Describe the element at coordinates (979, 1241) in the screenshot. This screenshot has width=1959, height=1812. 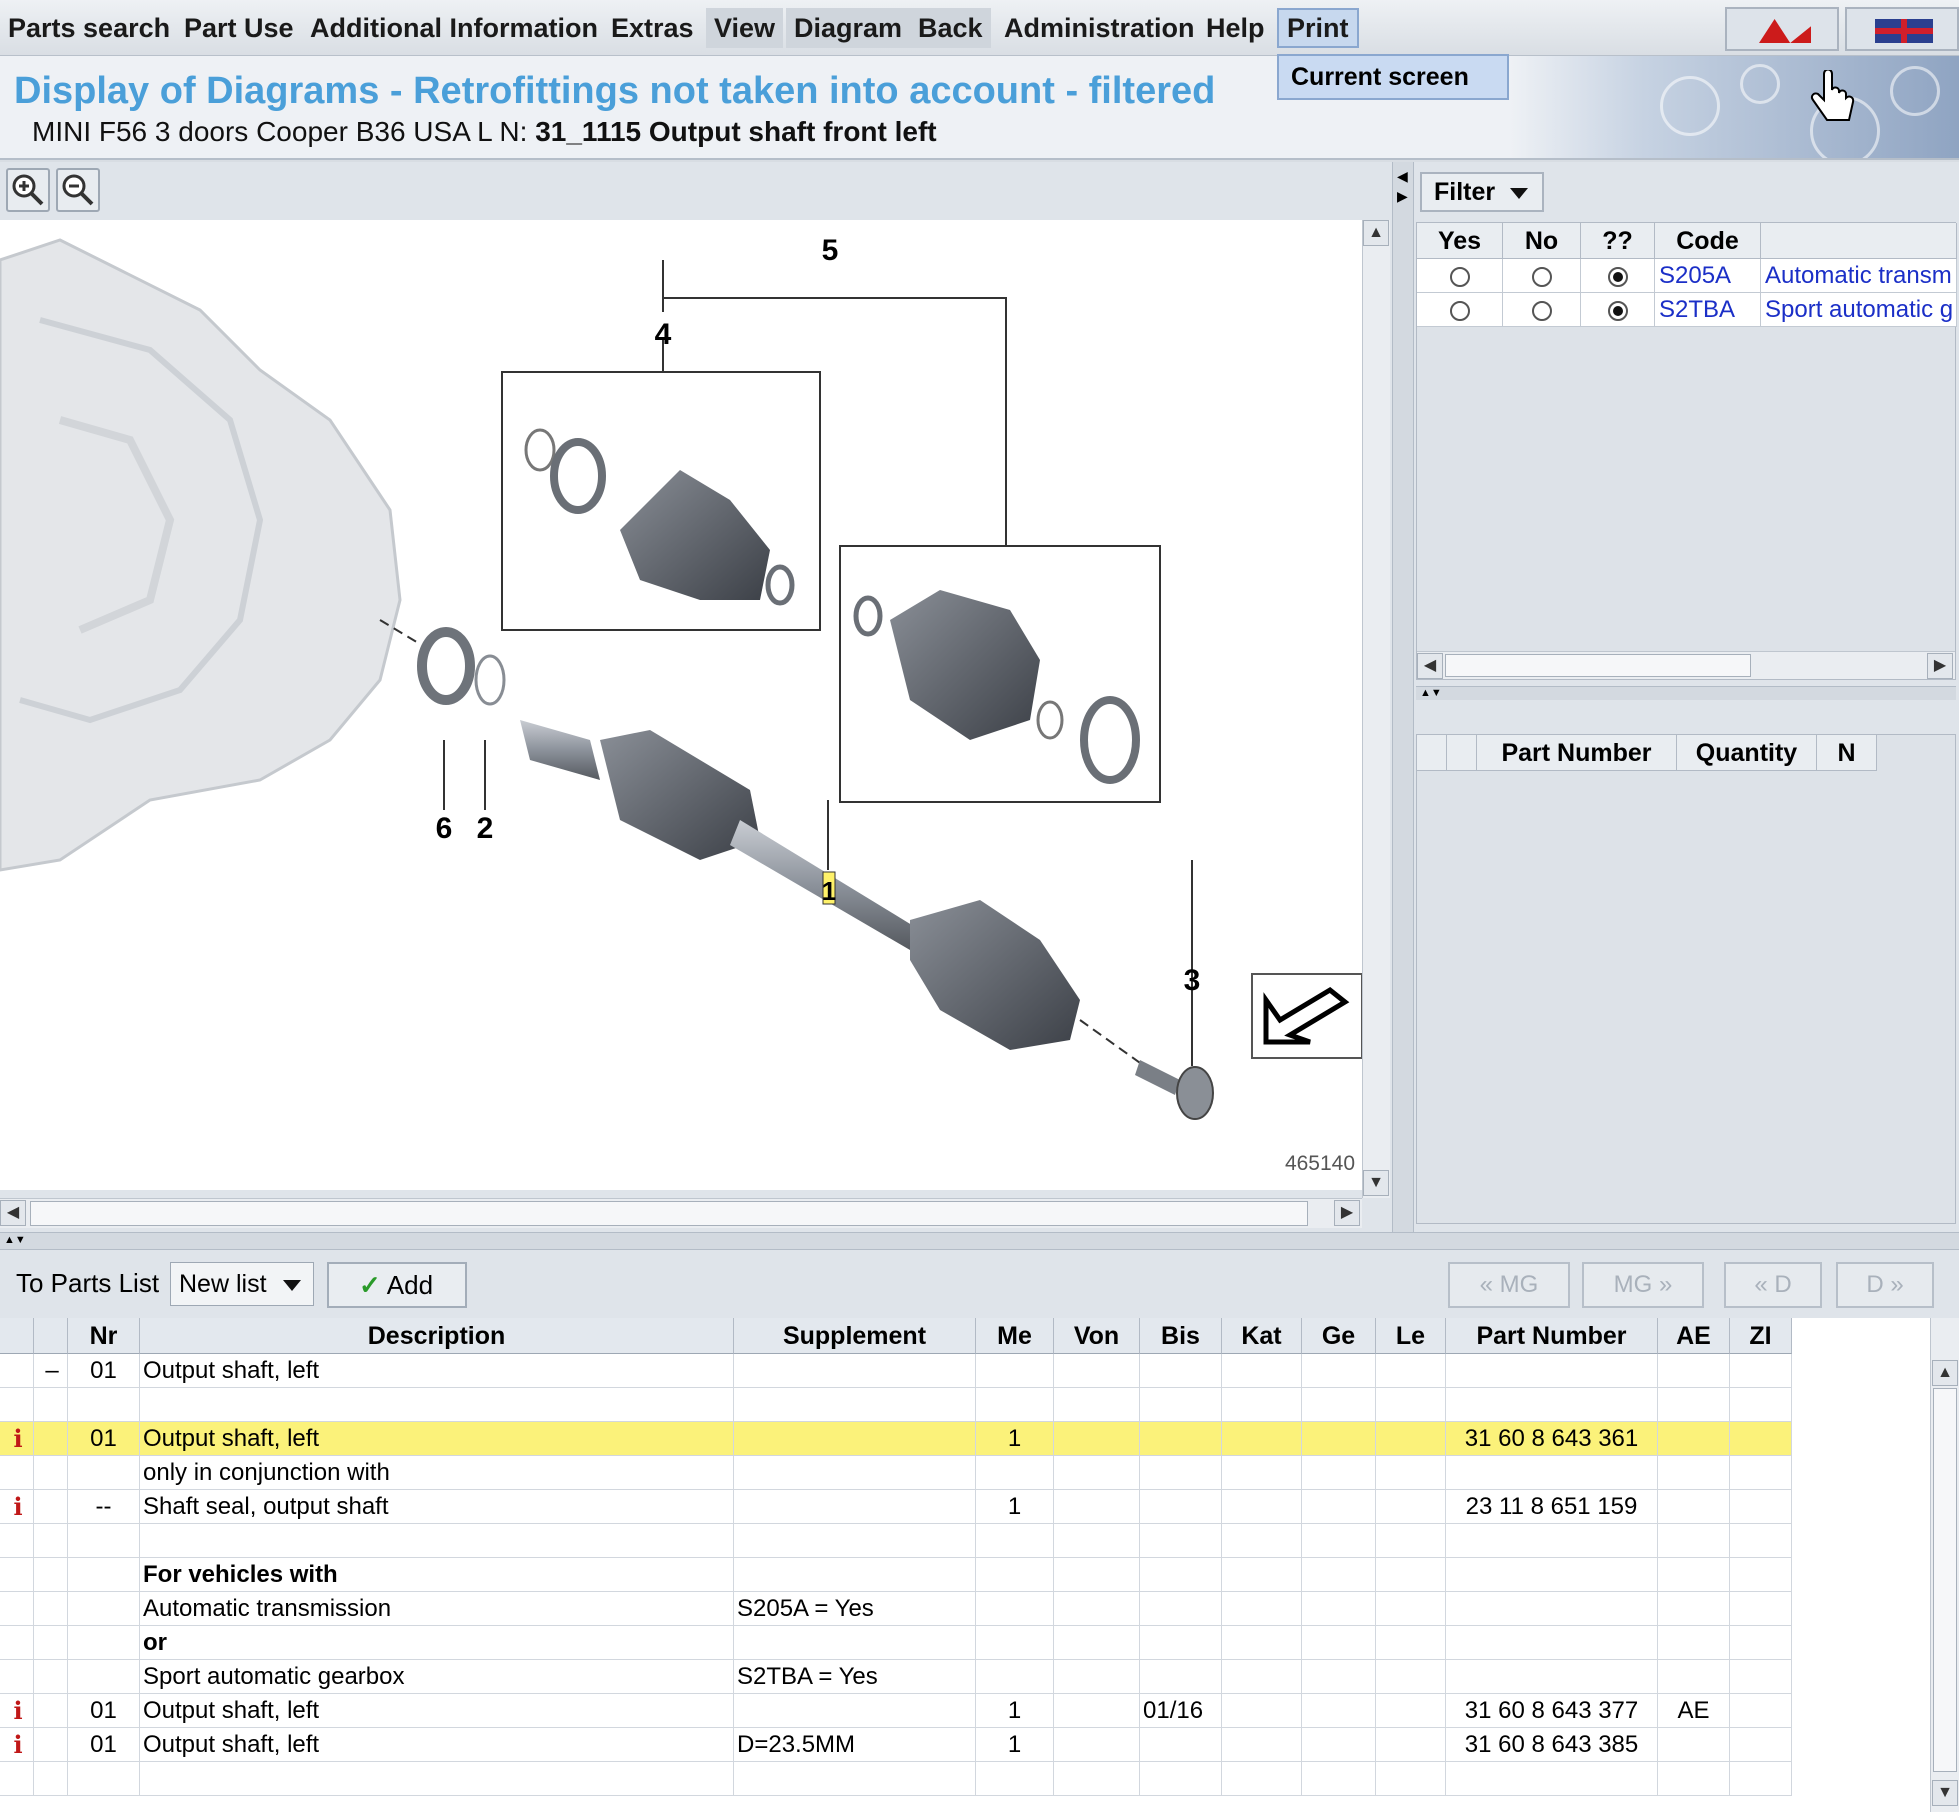
I see `horizontal-splitter: ▲▼` at that location.